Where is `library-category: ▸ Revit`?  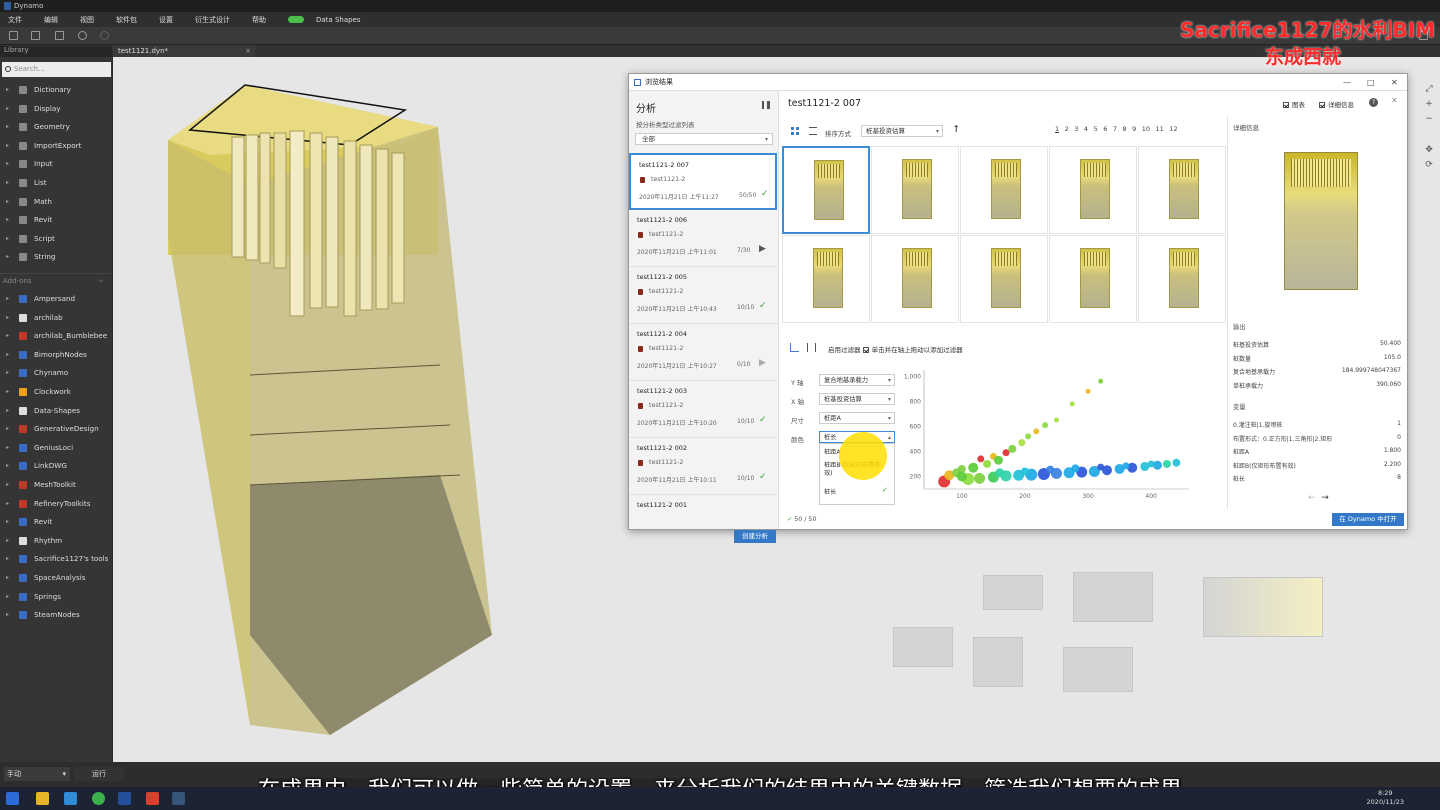 library-category: ▸ Revit is located at coordinates (56, 220).